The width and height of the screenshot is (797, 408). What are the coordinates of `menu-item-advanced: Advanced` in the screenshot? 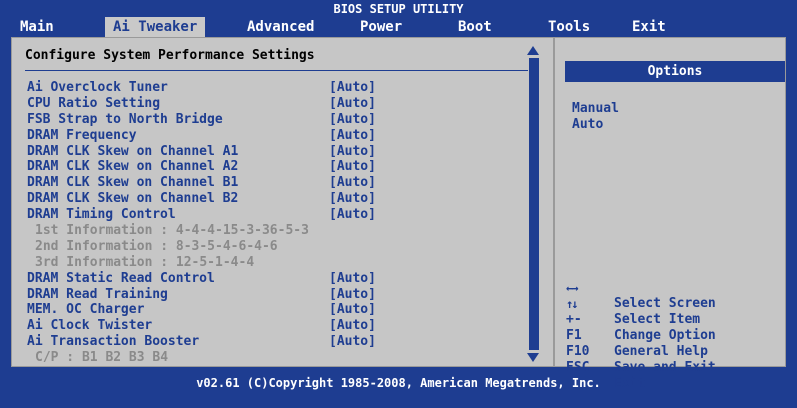 It's located at (280, 27).